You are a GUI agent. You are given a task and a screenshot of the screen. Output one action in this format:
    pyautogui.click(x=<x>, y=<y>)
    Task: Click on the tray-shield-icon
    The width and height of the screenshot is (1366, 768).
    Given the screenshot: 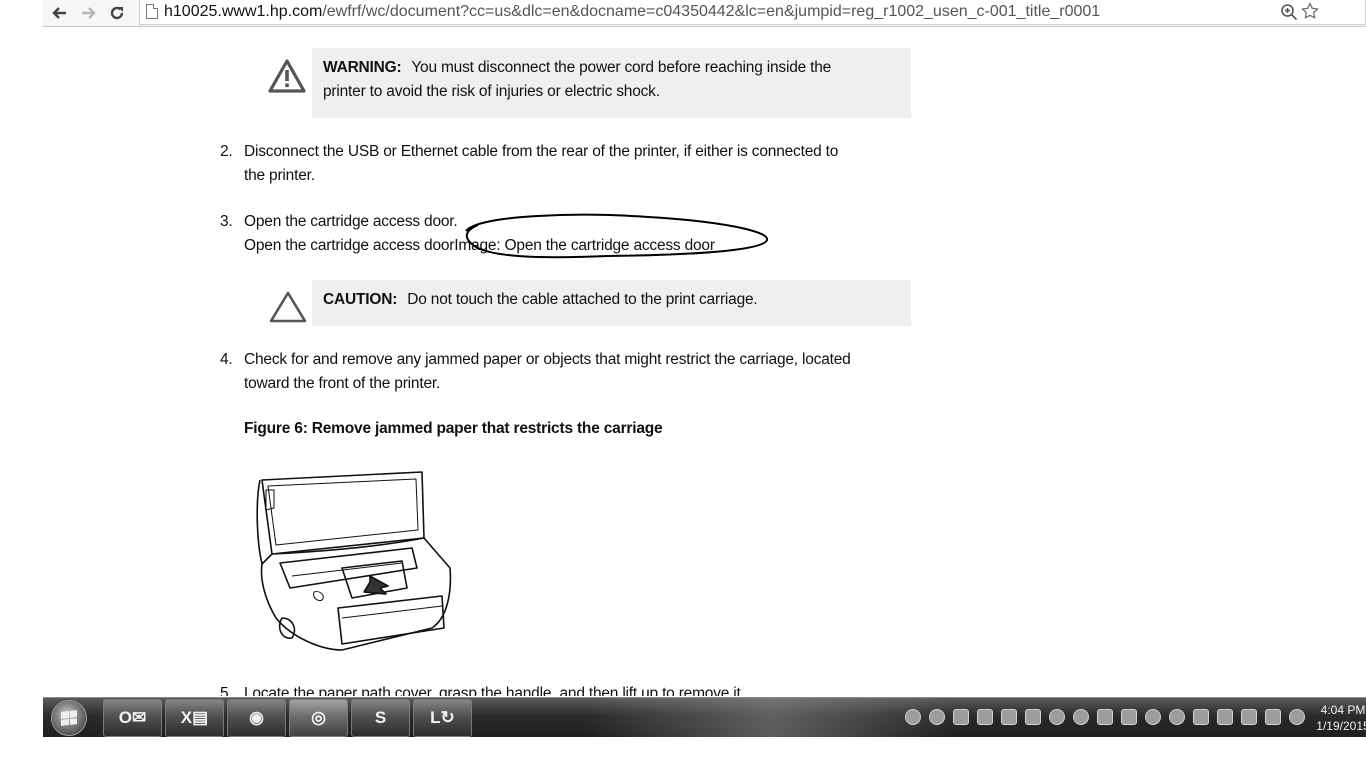 What is the action you would take?
    pyautogui.click(x=1033, y=717)
    